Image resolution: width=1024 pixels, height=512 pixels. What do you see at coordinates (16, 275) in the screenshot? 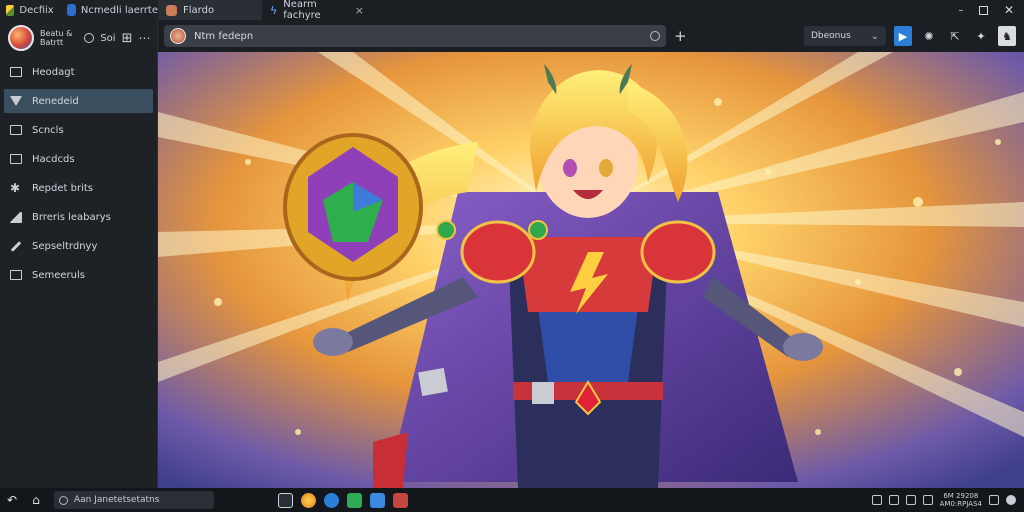
I see `list-icon` at bounding box center [16, 275].